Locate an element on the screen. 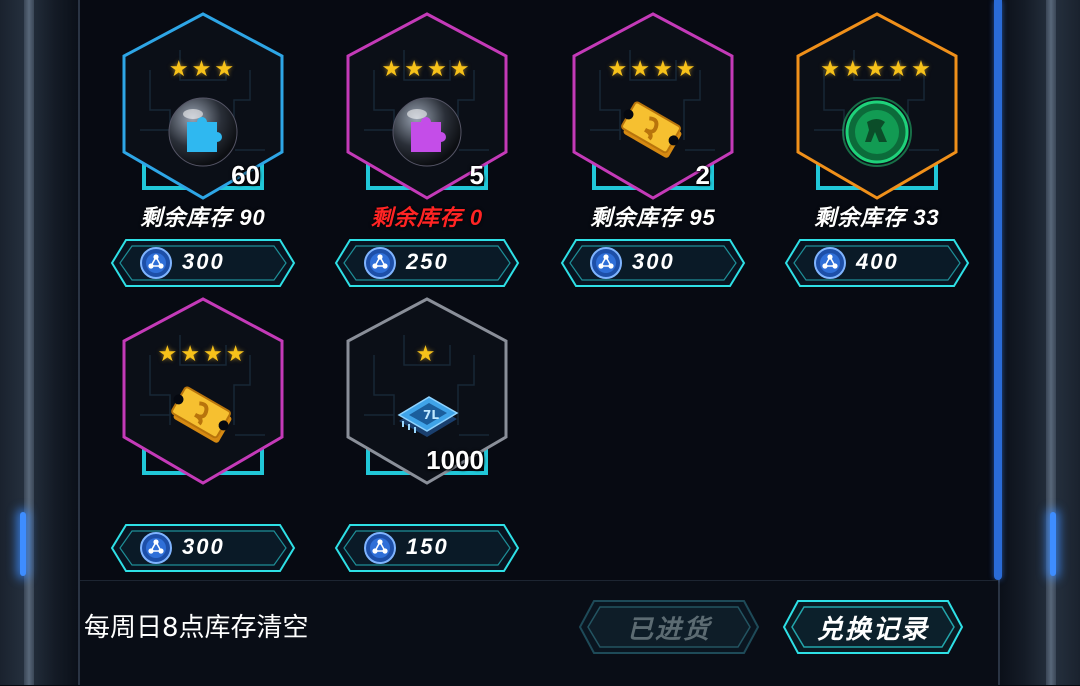 The height and width of the screenshot is (686, 1080). remaining-stock: 剩余库存 90 is located at coordinates (203, 217).